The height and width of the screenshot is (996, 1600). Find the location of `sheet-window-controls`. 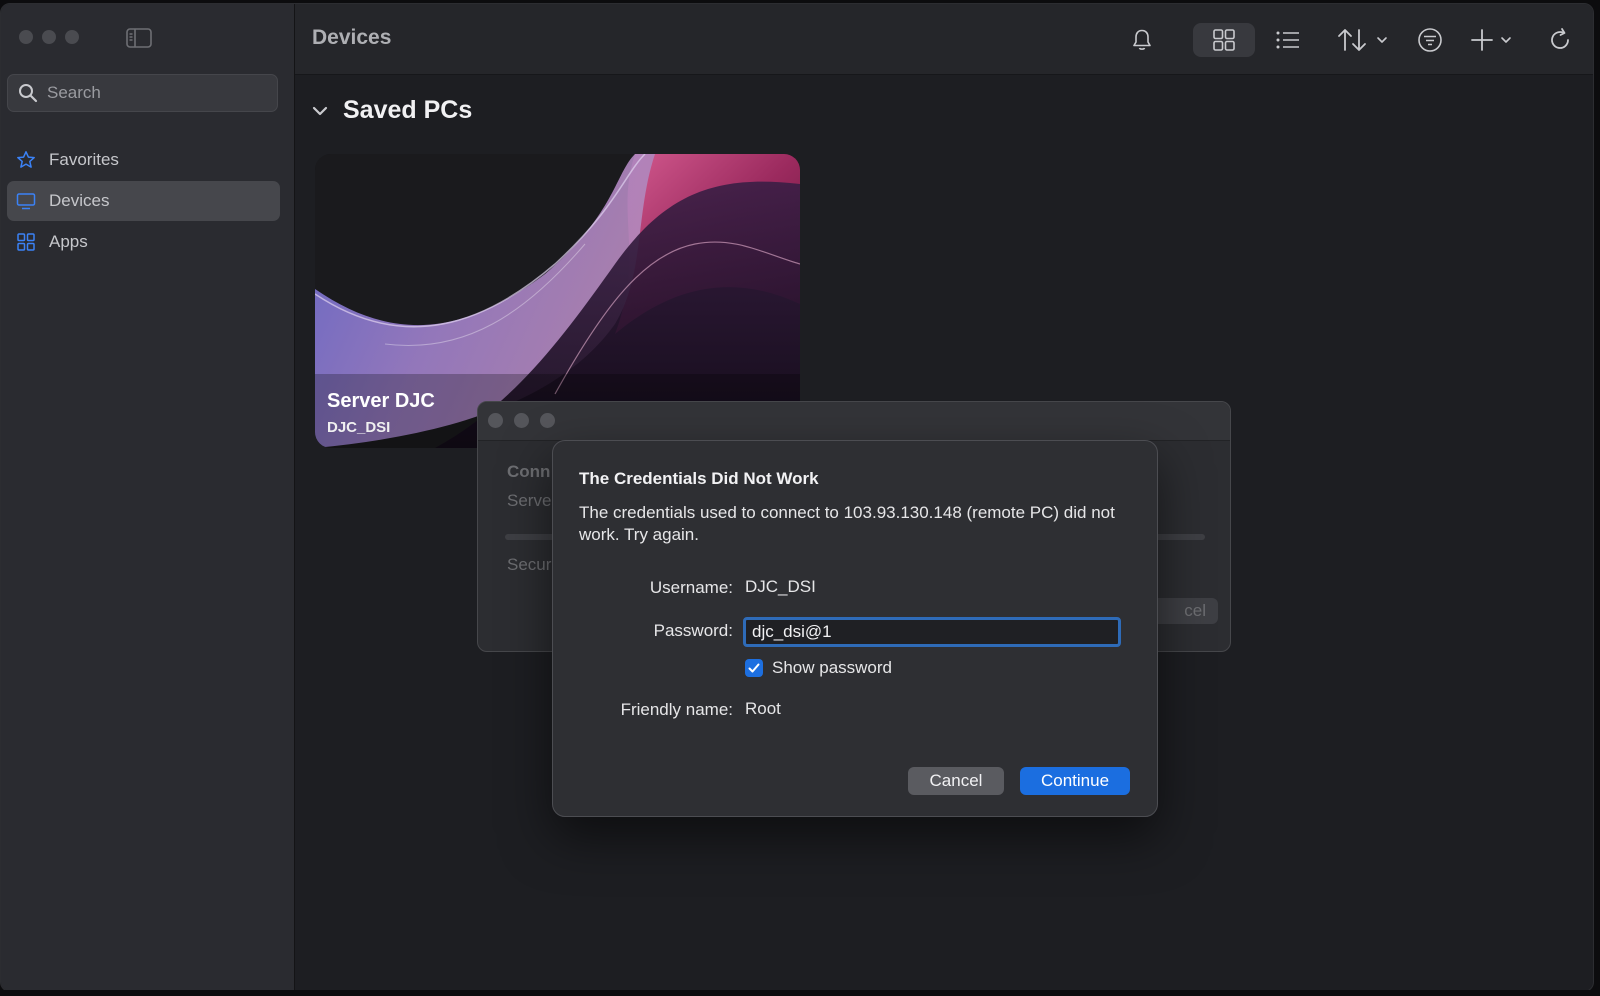

sheet-window-controls is located at coordinates (521, 420).